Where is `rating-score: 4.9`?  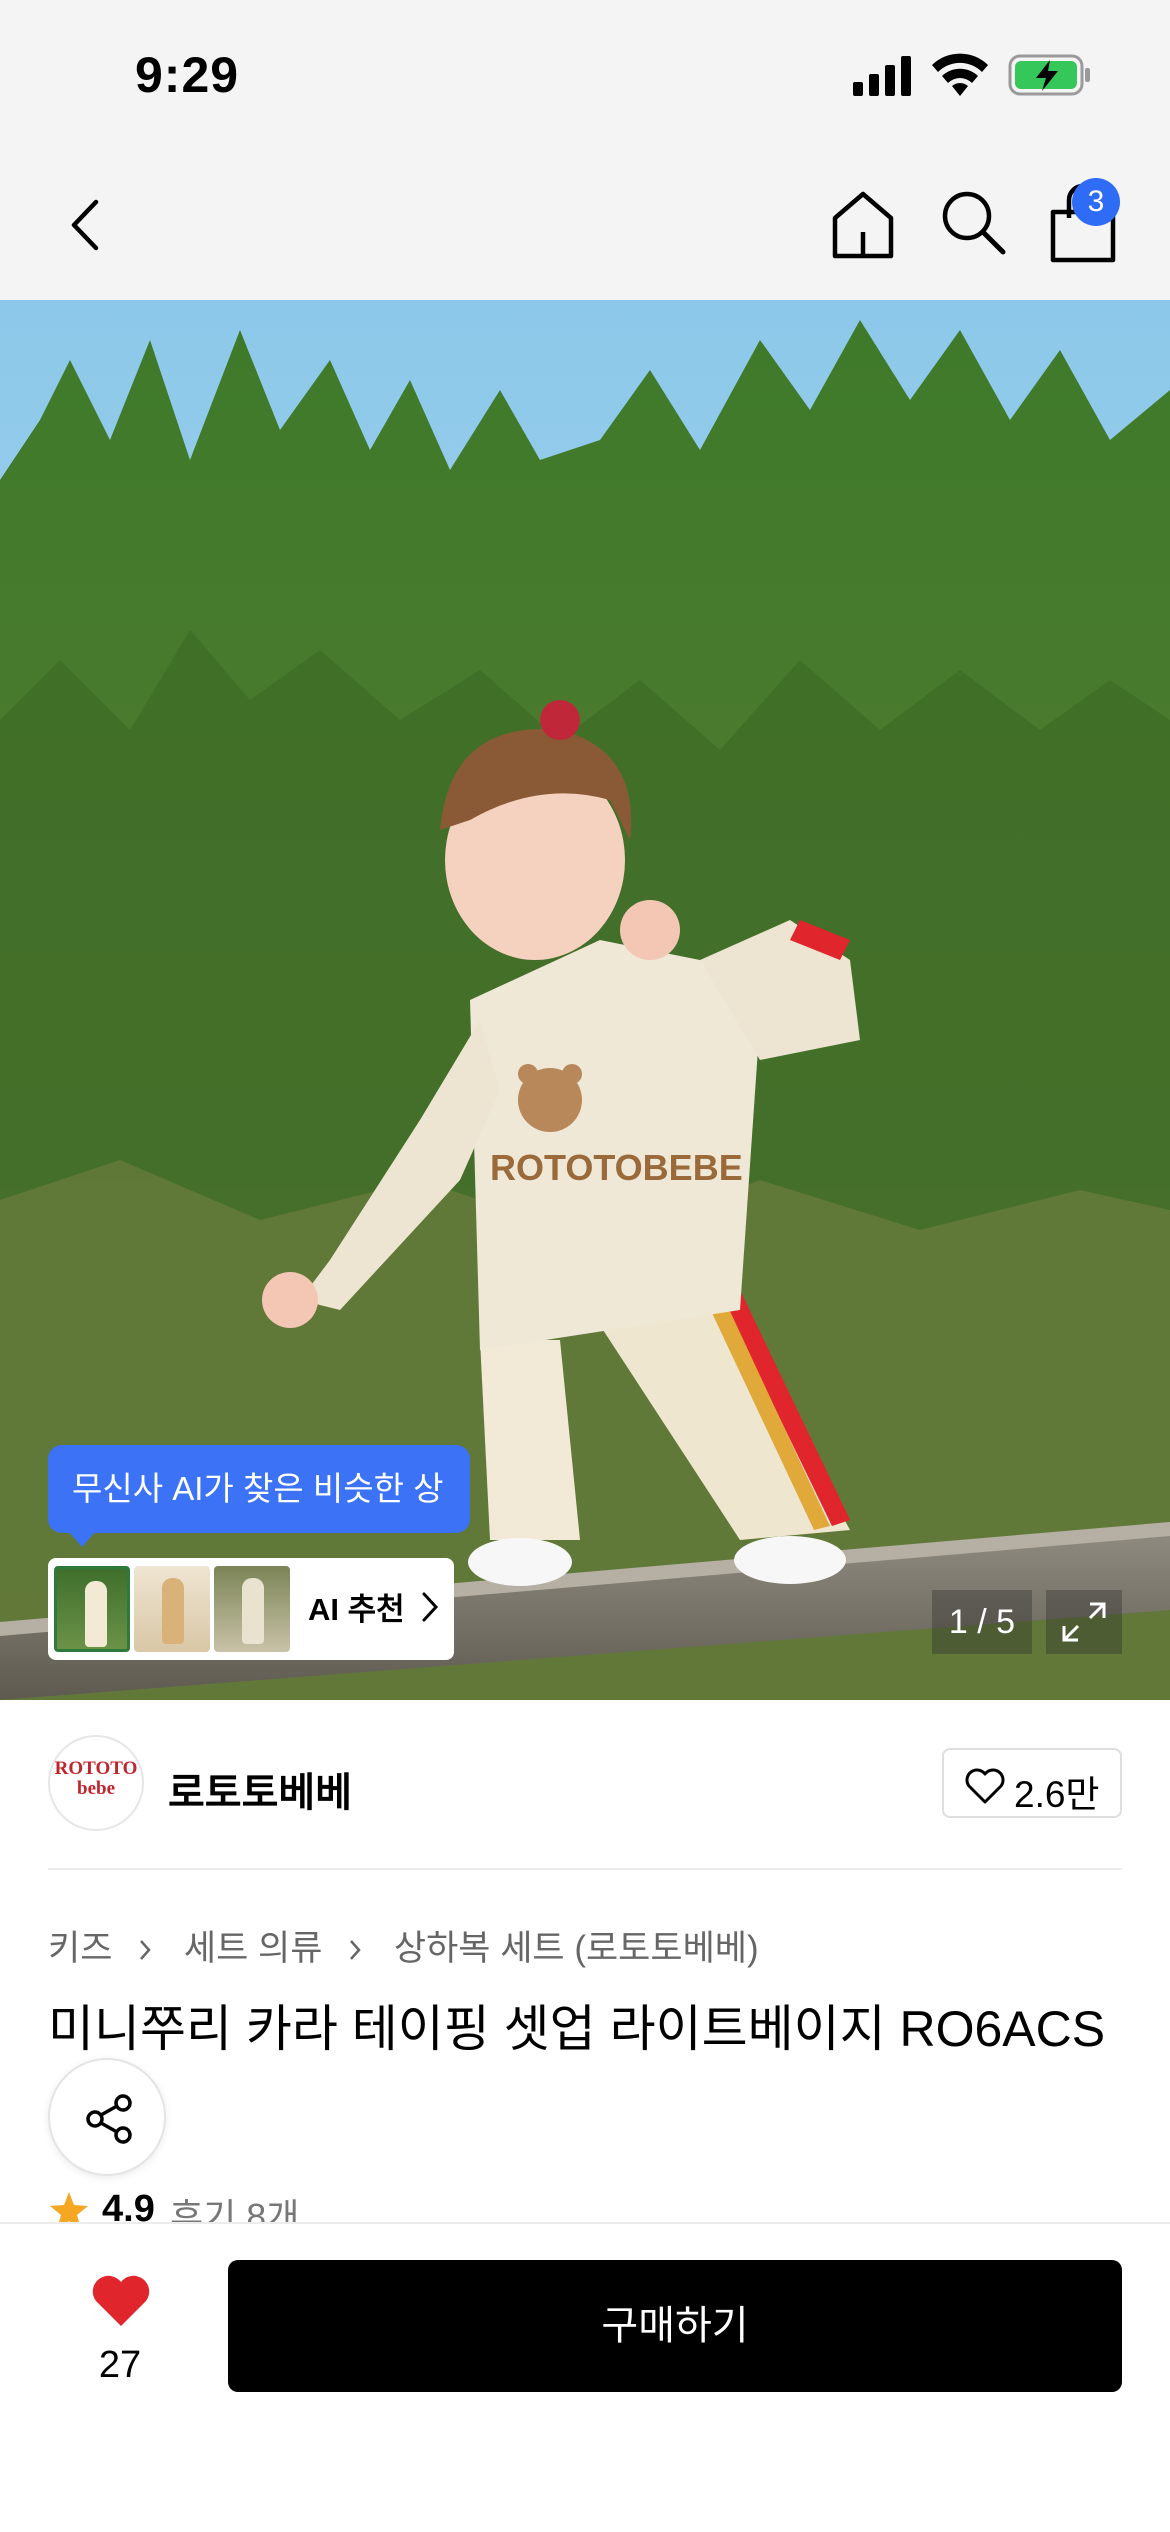 rating-score: 4.9 is located at coordinates (128, 2205).